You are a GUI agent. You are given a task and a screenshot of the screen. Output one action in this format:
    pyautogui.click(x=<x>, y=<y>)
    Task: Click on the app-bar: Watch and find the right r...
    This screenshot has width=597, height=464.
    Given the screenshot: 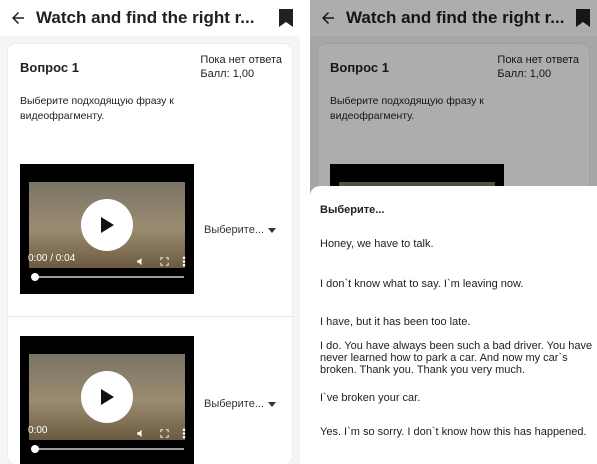 What is the action you would take?
    pyautogui.click(x=150, y=18)
    